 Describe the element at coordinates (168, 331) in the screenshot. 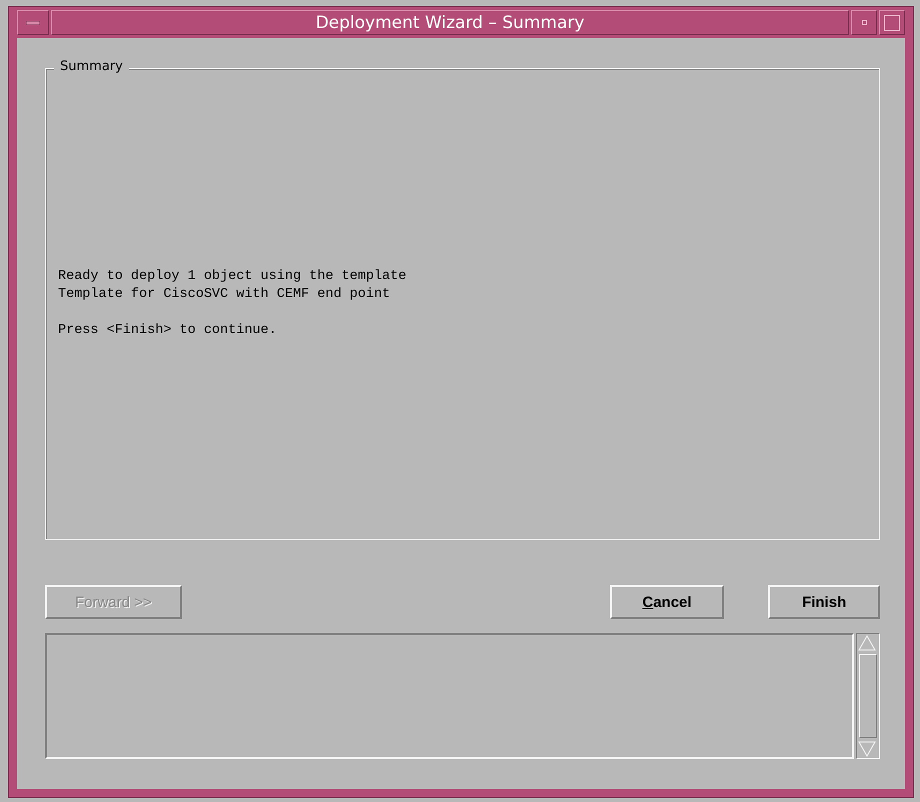

I see `summary-text: Press <Finish> to continue.` at that location.